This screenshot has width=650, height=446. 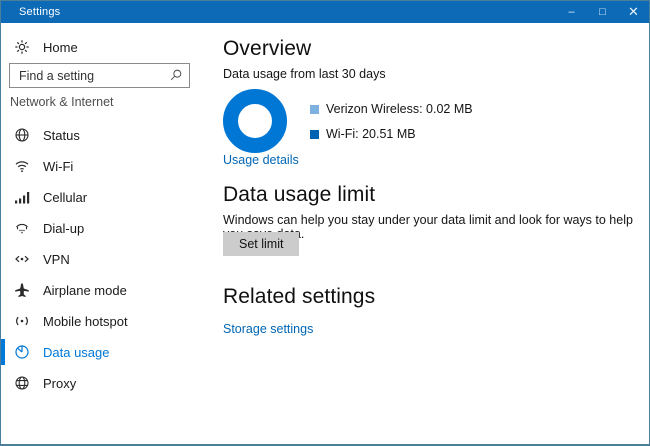 I want to click on sidebar-item-status: Status, so click(x=107, y=135).